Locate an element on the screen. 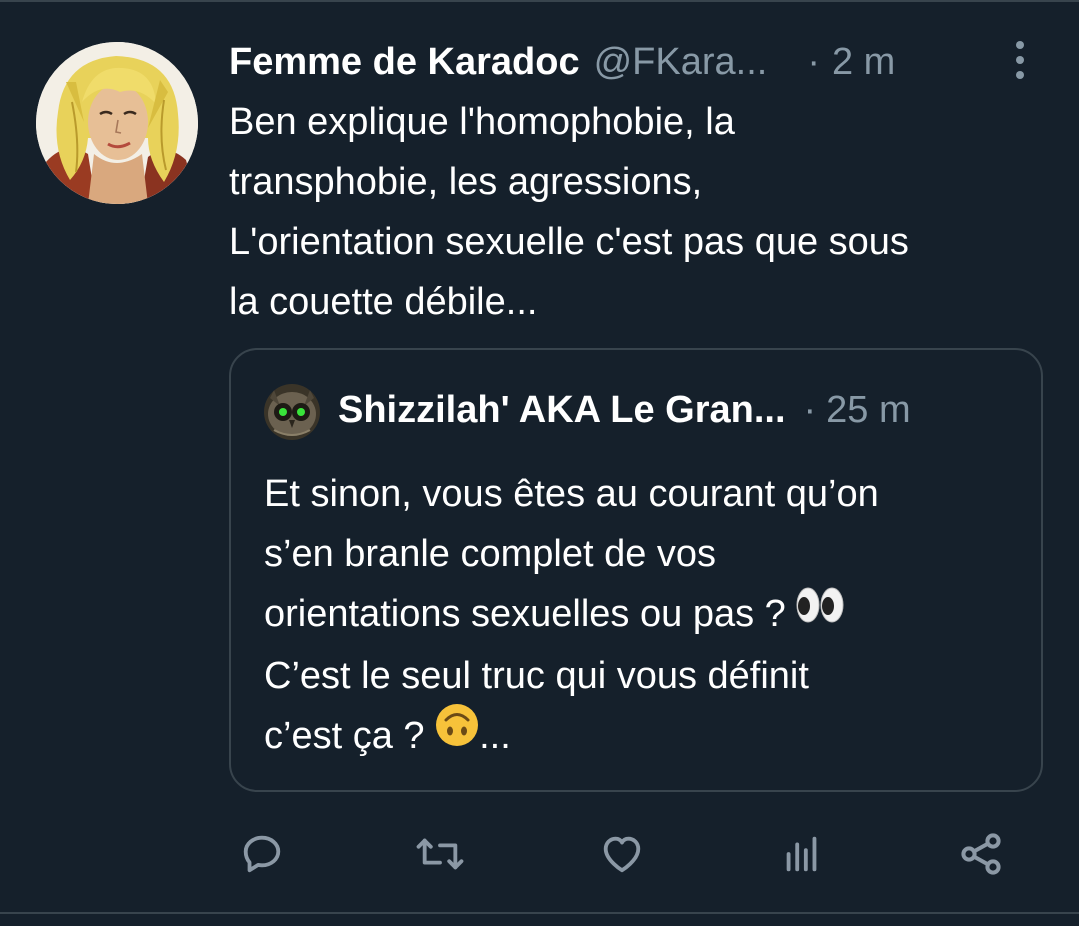  like-button is located at coordinates (622, 854).